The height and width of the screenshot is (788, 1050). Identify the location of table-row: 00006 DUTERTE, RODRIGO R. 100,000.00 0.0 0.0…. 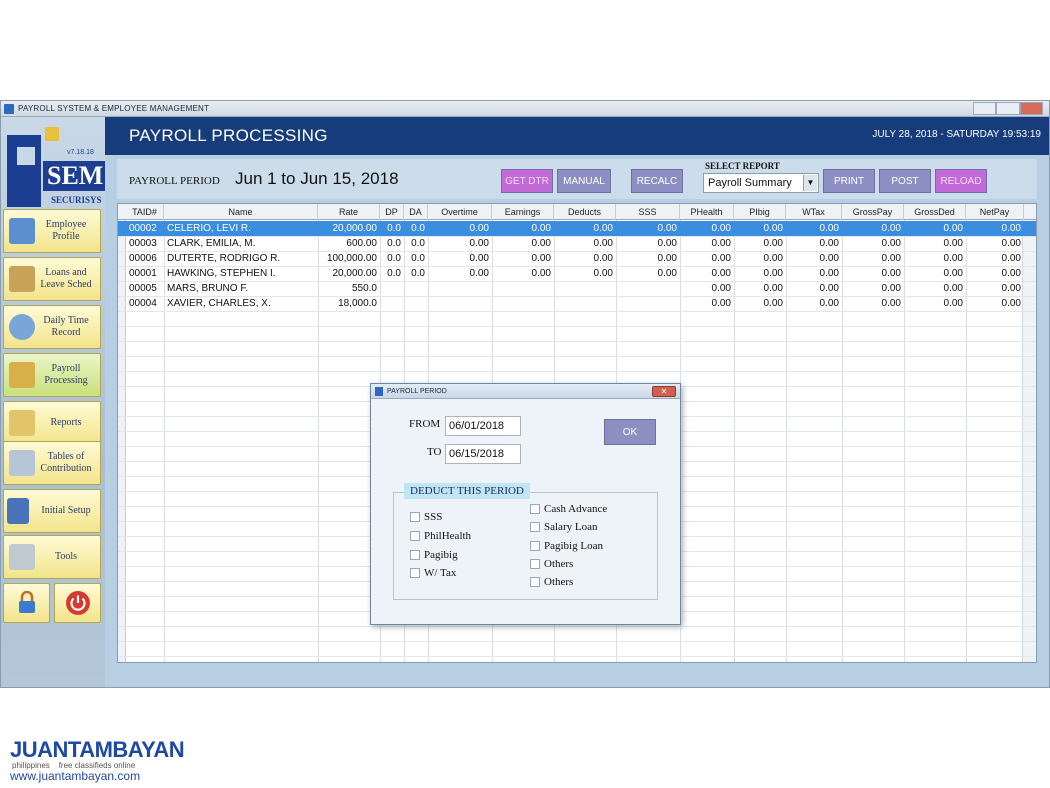
(577, 258).